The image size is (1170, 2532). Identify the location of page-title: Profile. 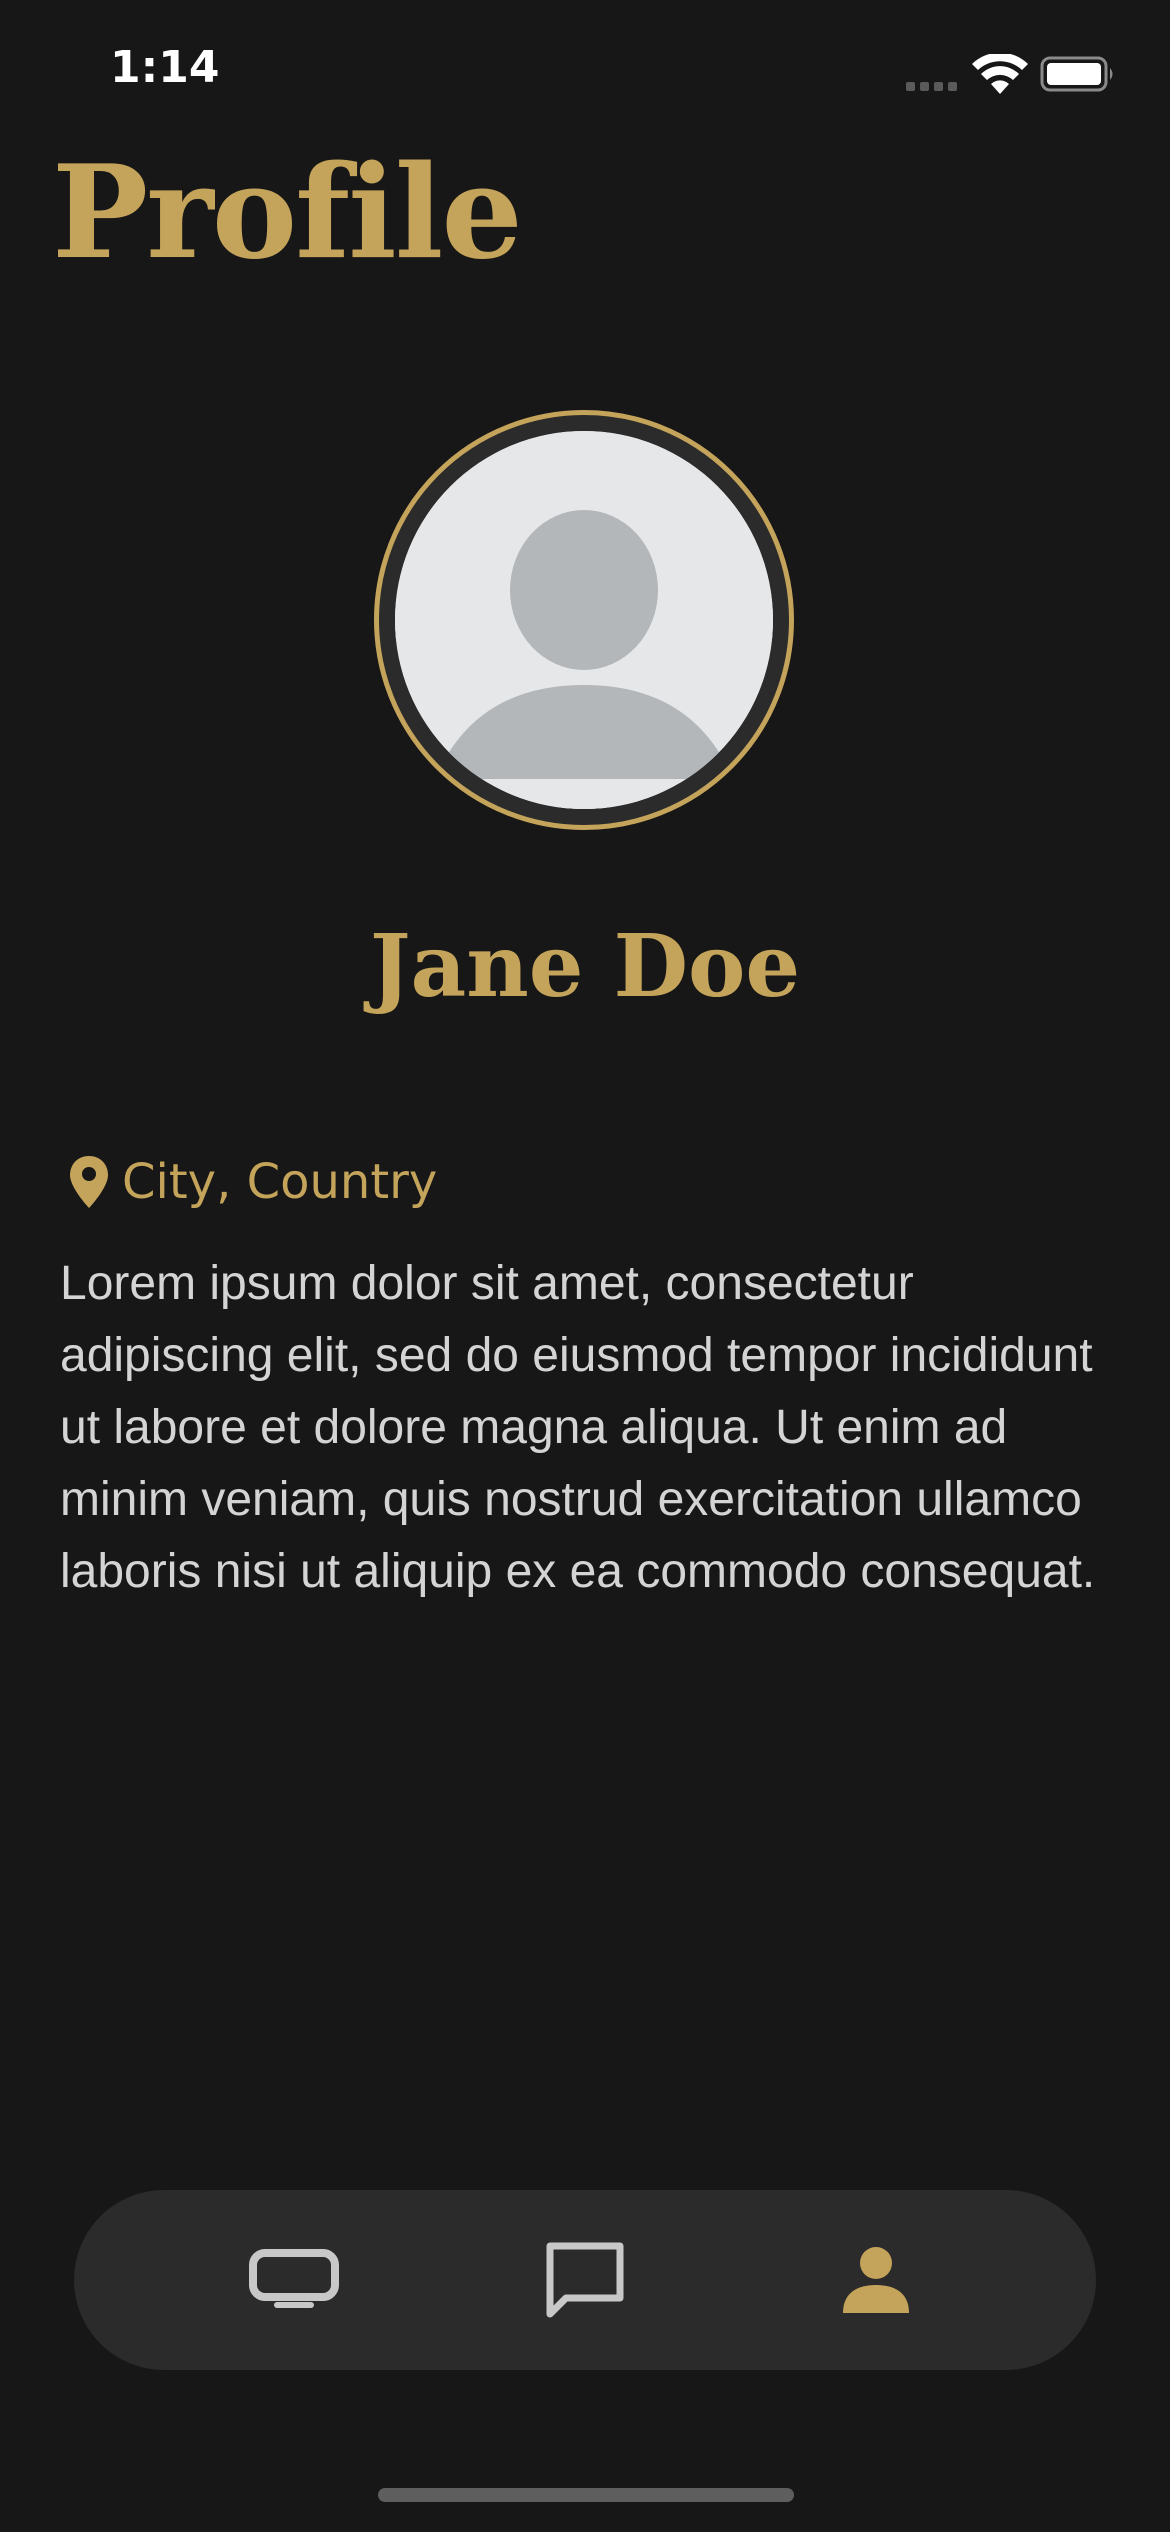
(287, 213).